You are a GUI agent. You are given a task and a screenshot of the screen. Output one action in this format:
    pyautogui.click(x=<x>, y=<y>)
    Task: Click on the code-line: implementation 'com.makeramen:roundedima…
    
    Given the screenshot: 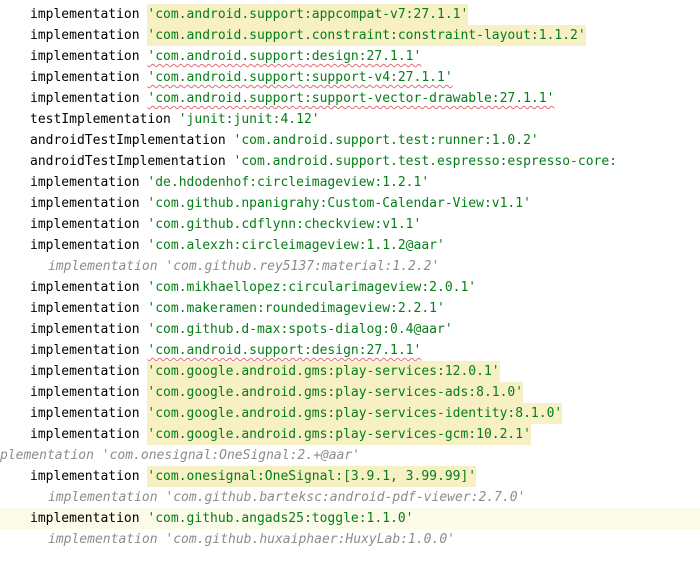 What is the action you would take?
    pyautogui.click(x=350, y=308)
    